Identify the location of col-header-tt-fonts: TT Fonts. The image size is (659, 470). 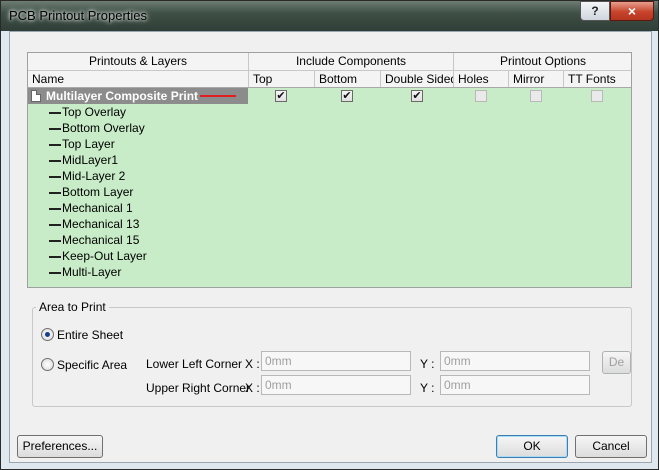
(598, 79).